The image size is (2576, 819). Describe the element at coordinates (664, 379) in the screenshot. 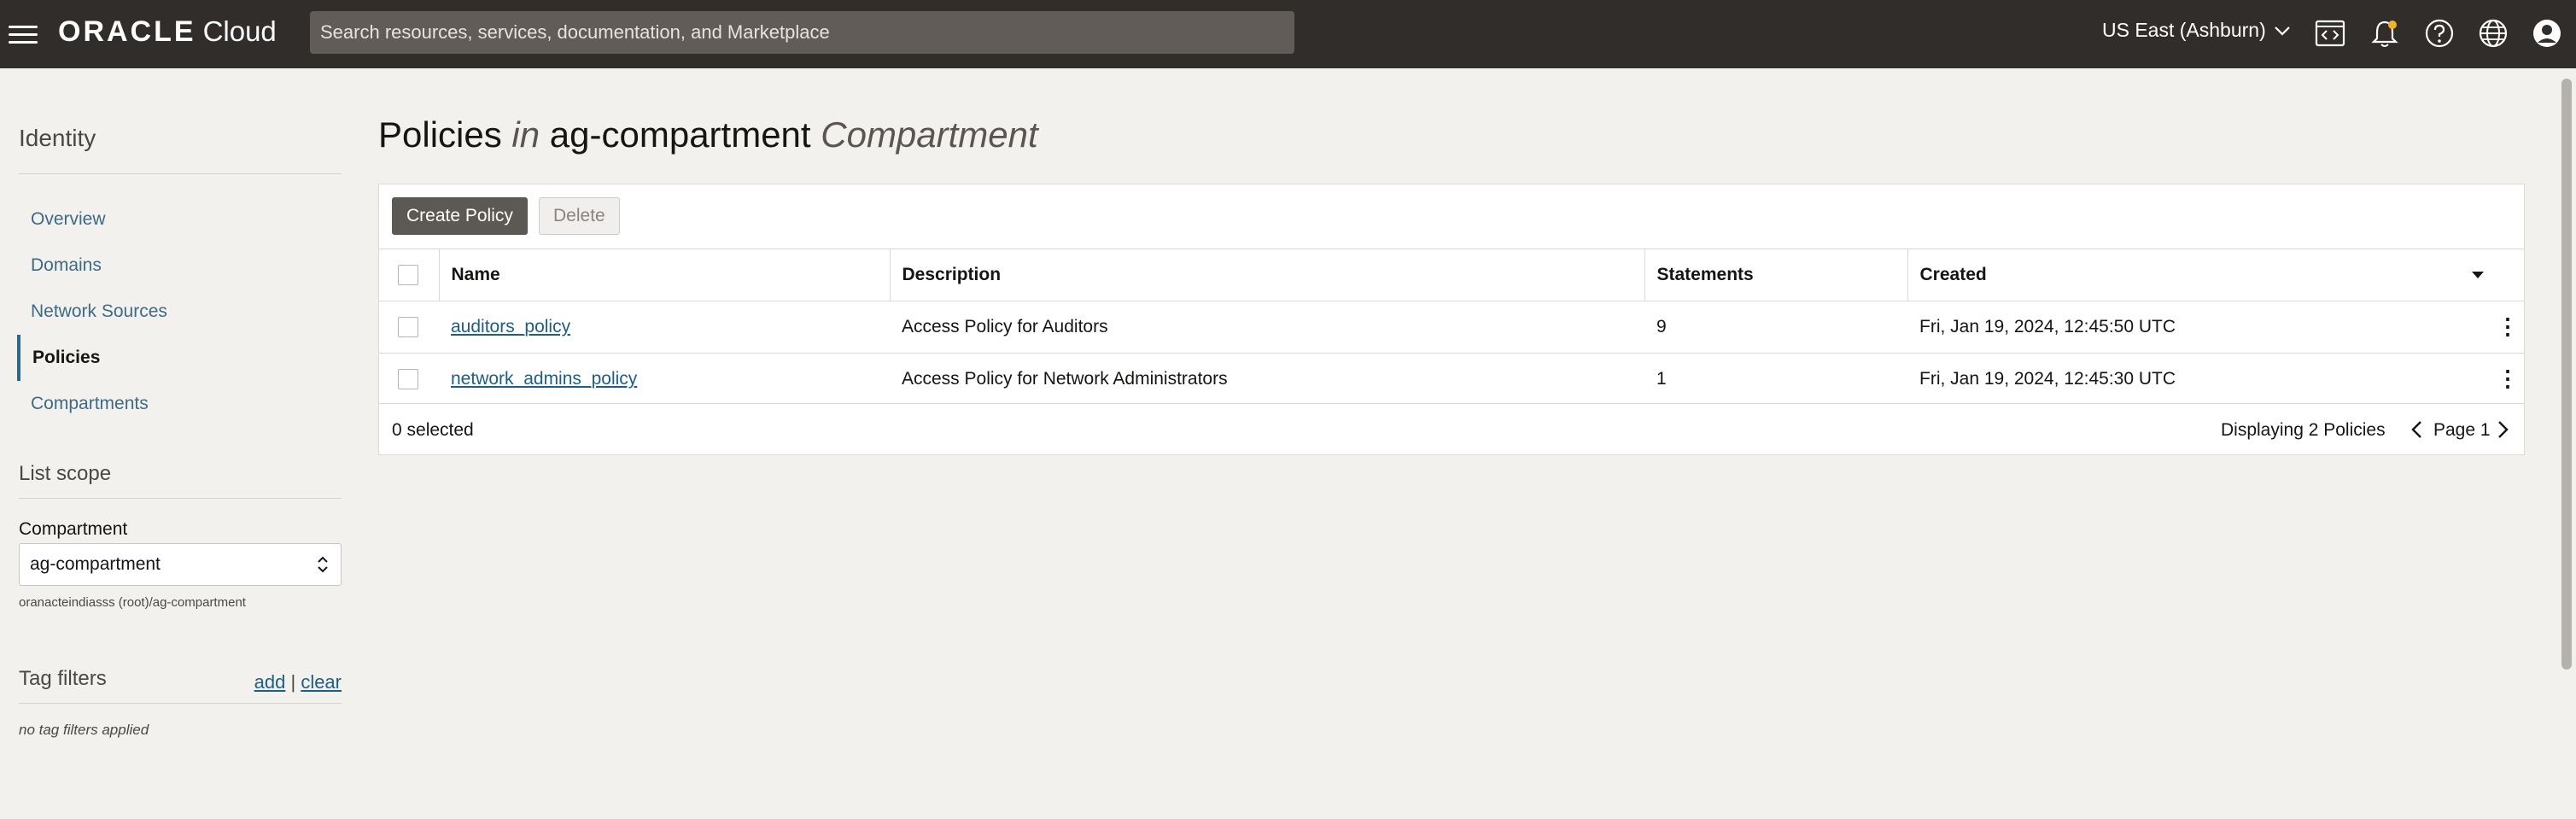

I see `policy-name-cell: network_admins_policy` at that location.